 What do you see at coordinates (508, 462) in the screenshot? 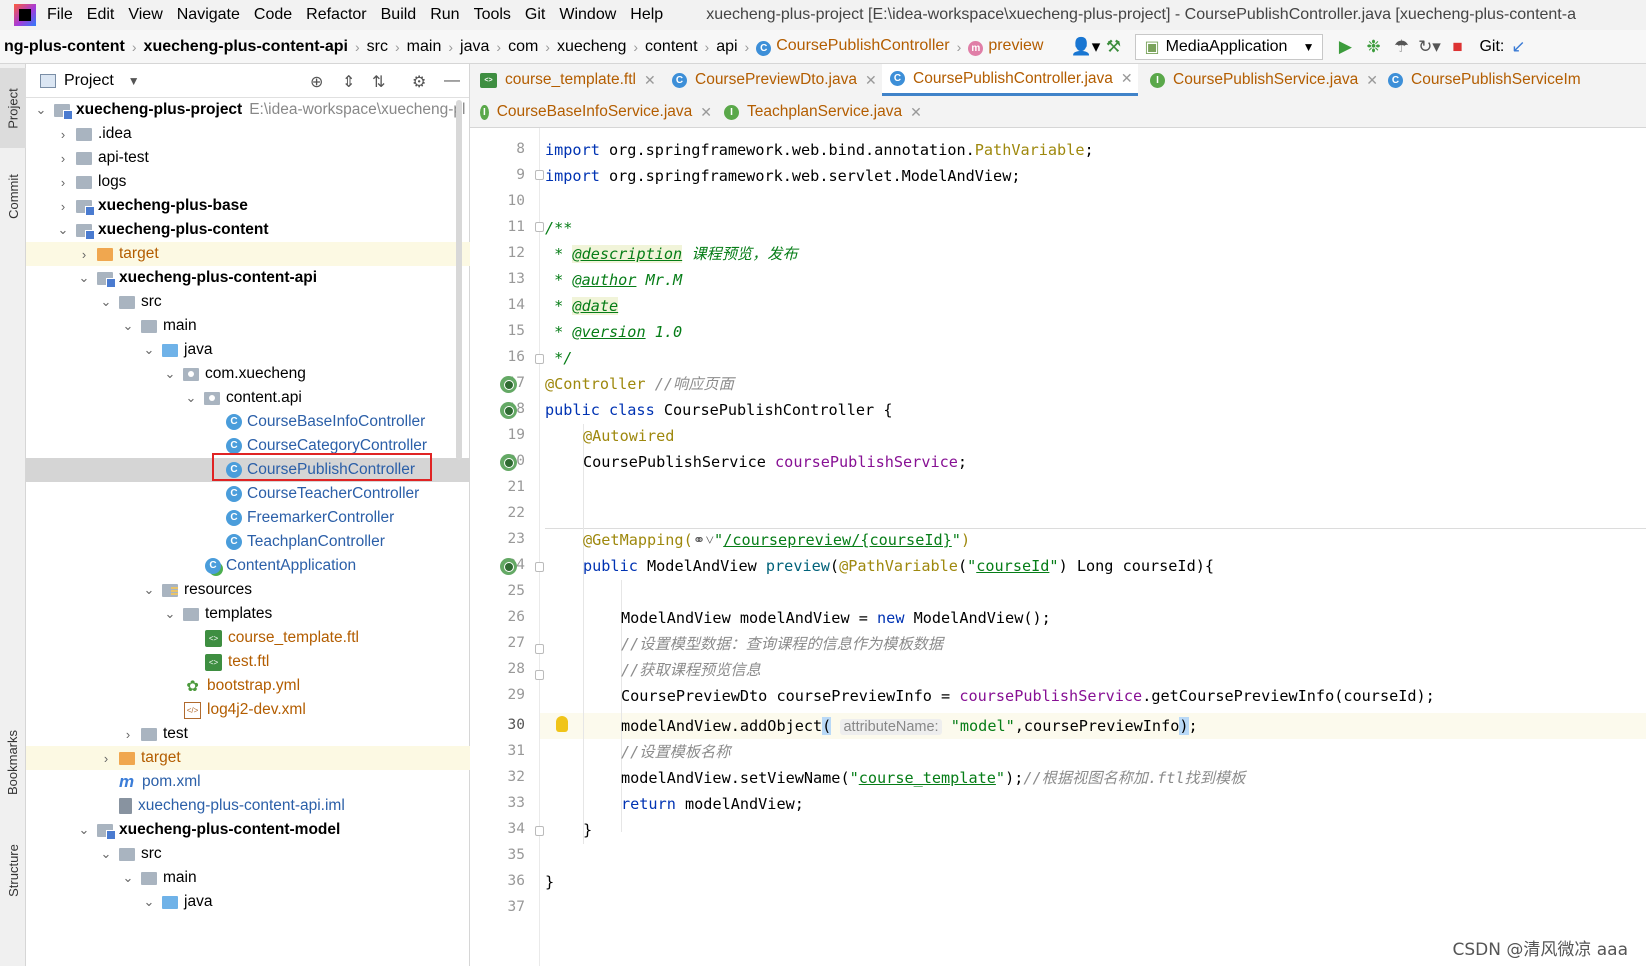
I see `autowired-gutter-icon` at bounding box center [508, 462].